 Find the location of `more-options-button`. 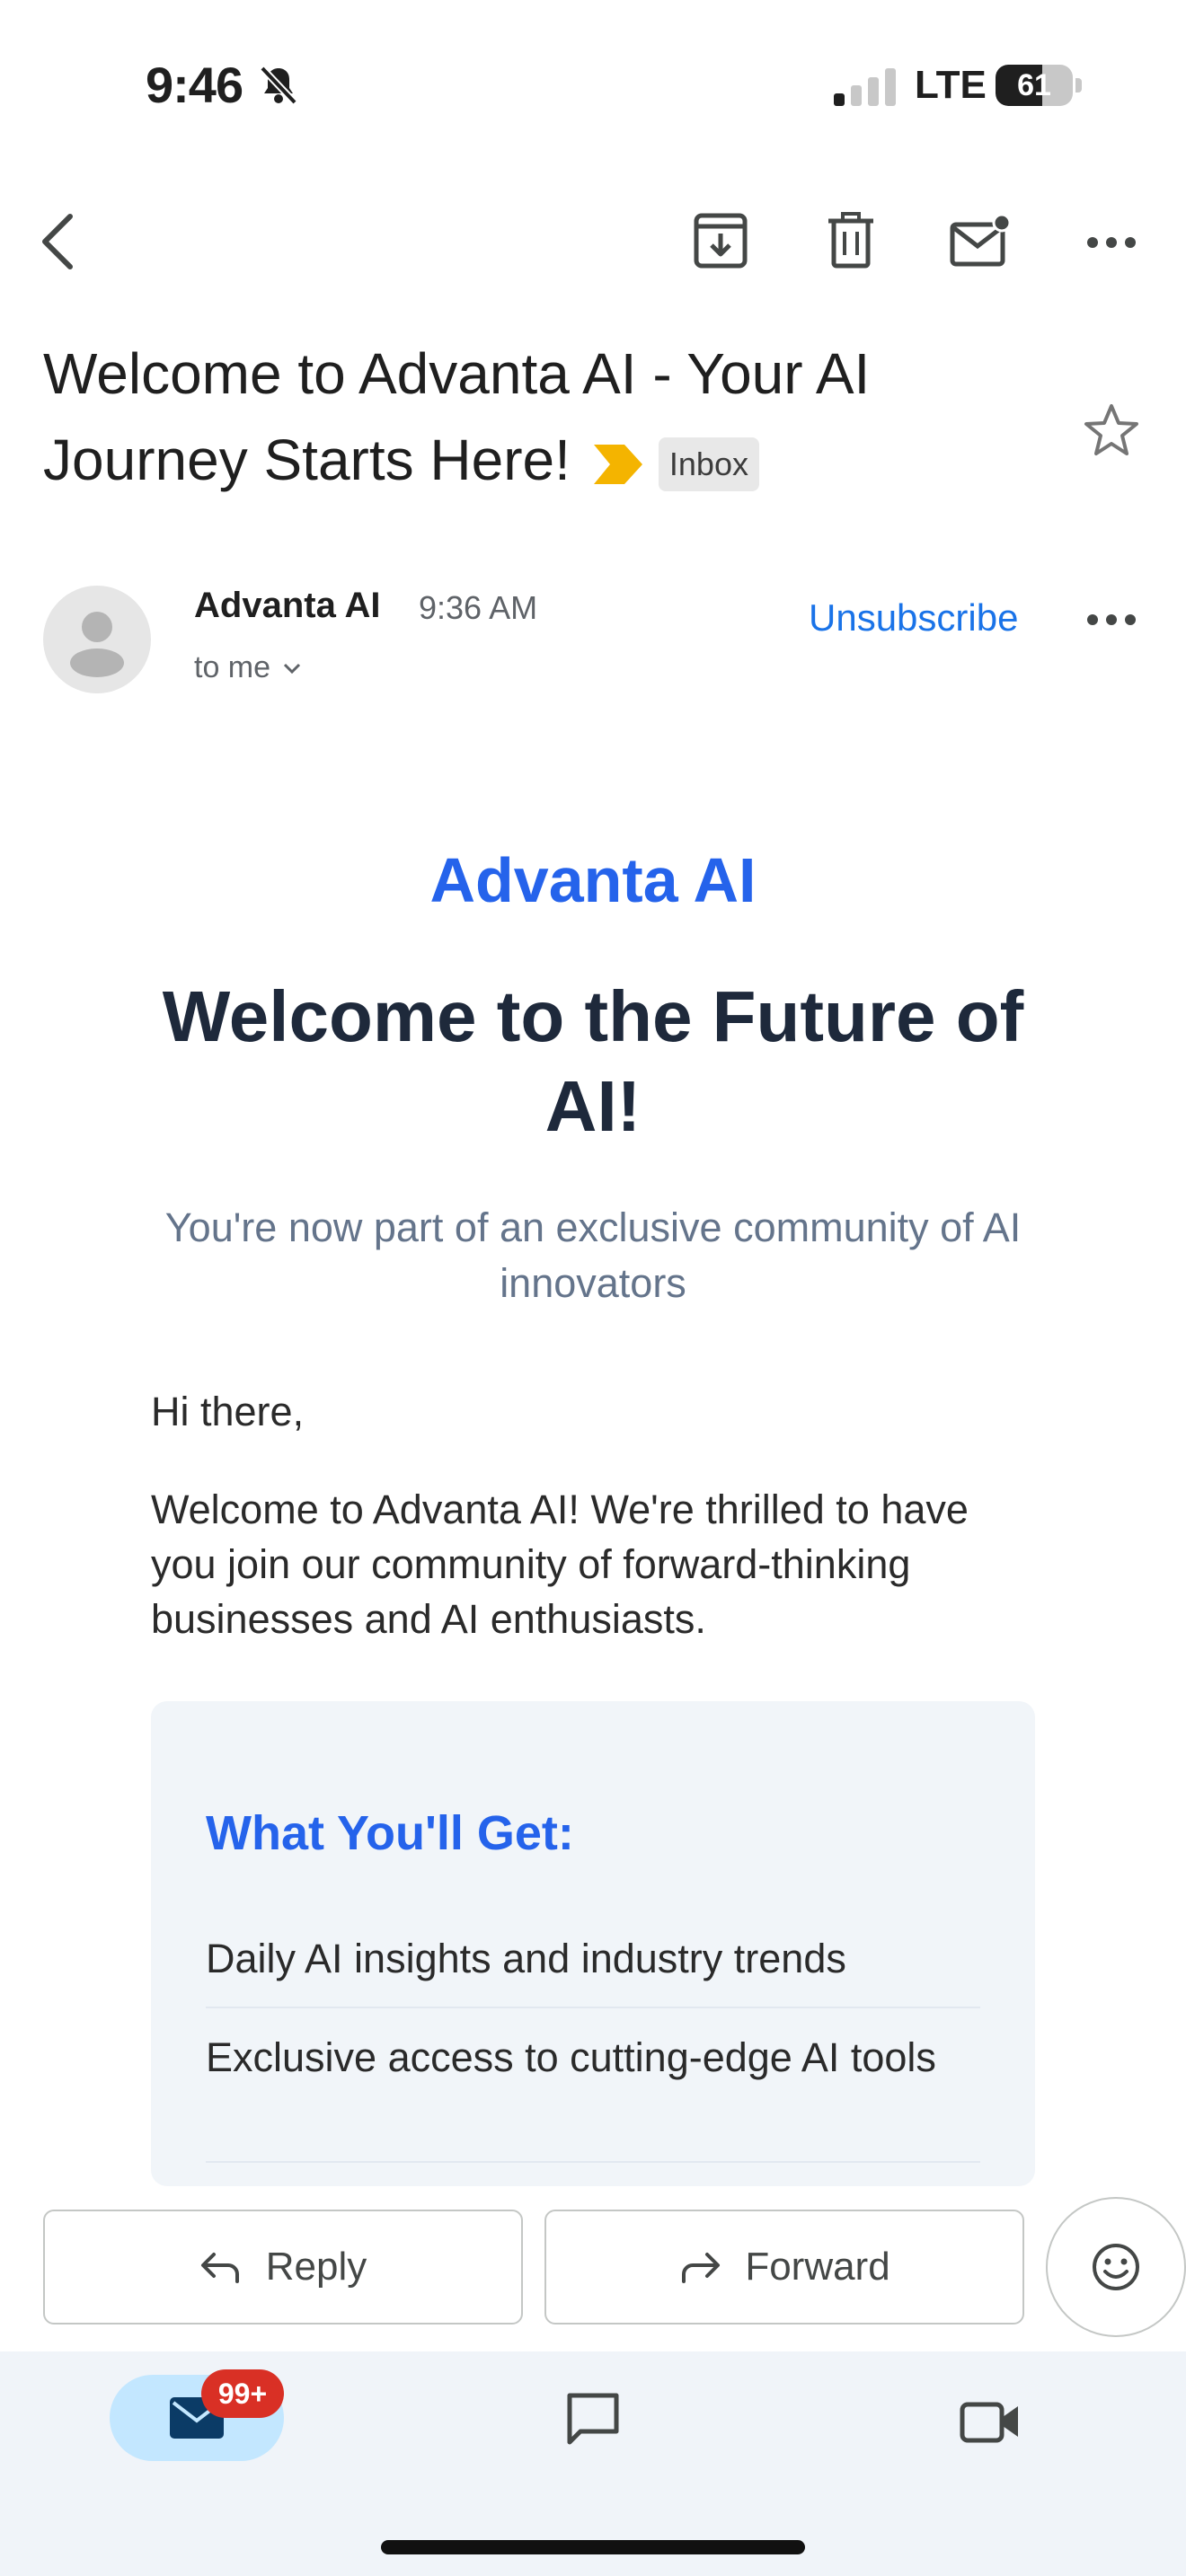

more-options-button is located at coordinates (1111, 242).